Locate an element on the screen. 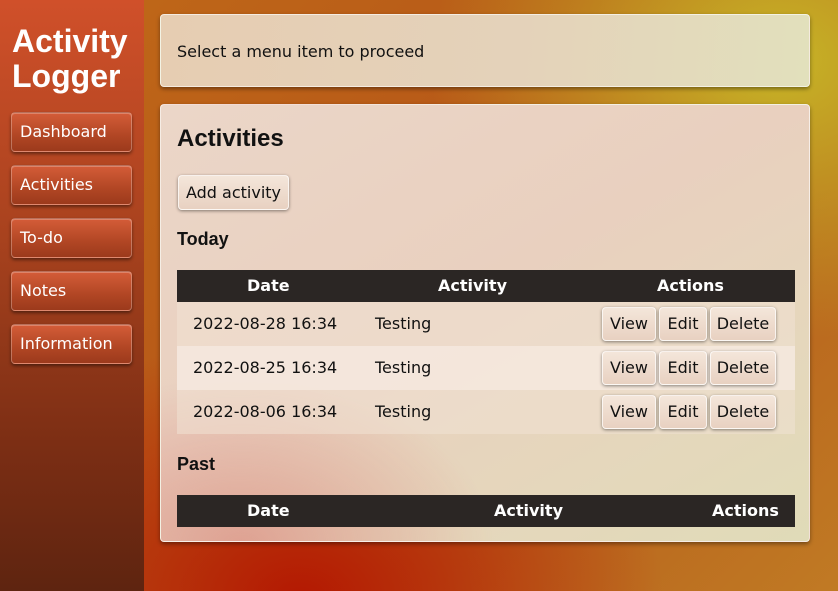 Image resolution: width=838 pixels, height=591 pixels. notice-panel: Select a menu item to proceed is located at coordinates (485, 50).